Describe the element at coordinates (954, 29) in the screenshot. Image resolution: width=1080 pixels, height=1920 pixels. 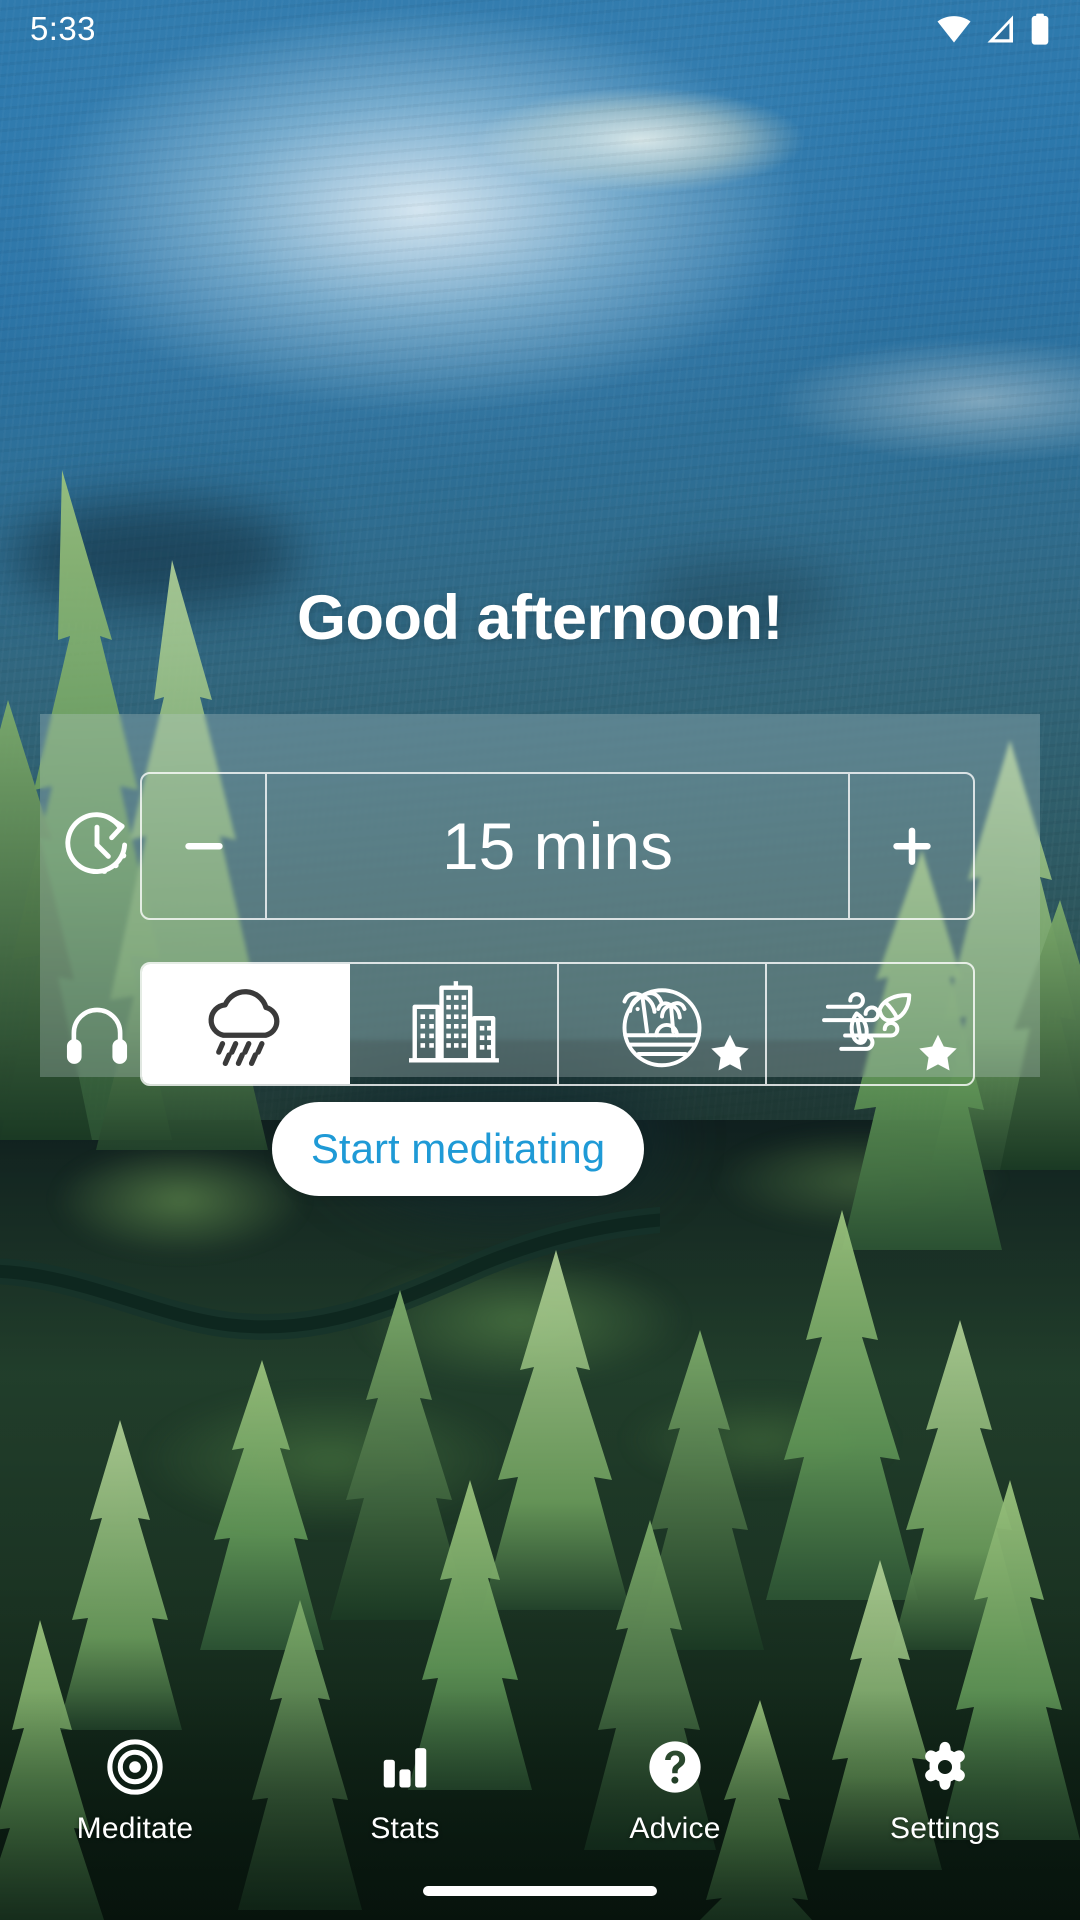
I see `wifi-icon` at that location.